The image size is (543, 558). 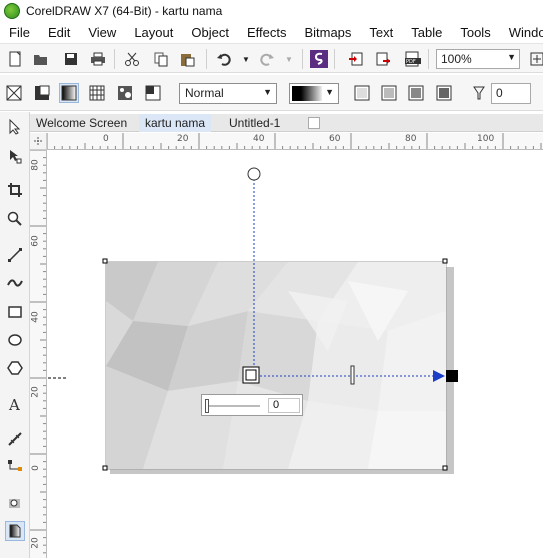 I want to click on tab-welcome-screen: Welcome Screen, so click(x=81, y=123).